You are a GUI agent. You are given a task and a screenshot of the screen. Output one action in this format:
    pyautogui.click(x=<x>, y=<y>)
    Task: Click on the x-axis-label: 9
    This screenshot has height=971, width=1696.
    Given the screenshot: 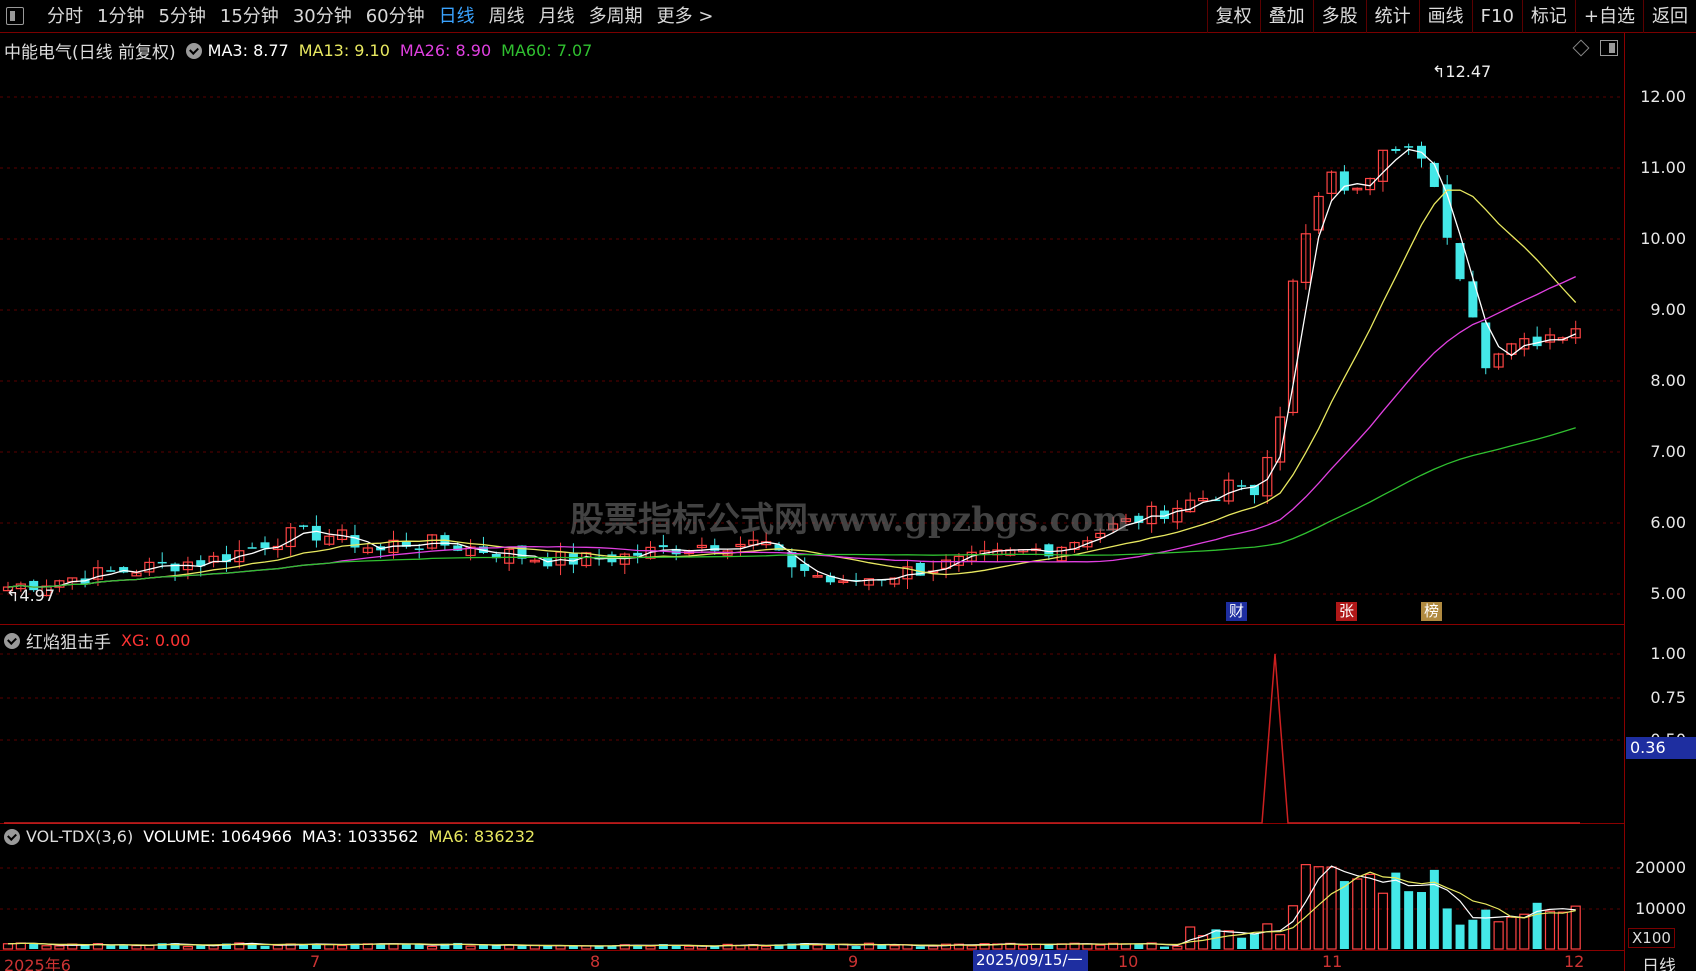 What is the action you would take?
    pyautogui.click(x=853, y=961)
    